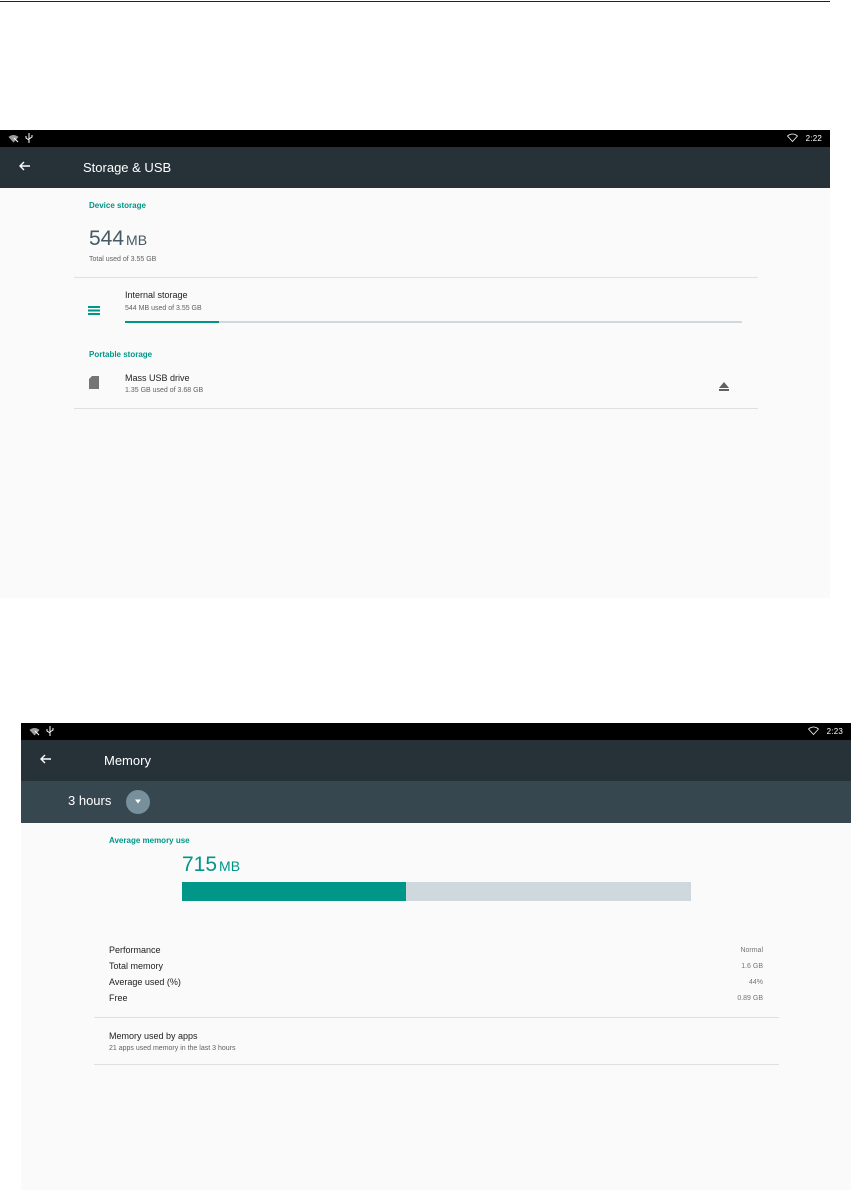  I want to click on period-bar: 3 hours, so click(436, 802).